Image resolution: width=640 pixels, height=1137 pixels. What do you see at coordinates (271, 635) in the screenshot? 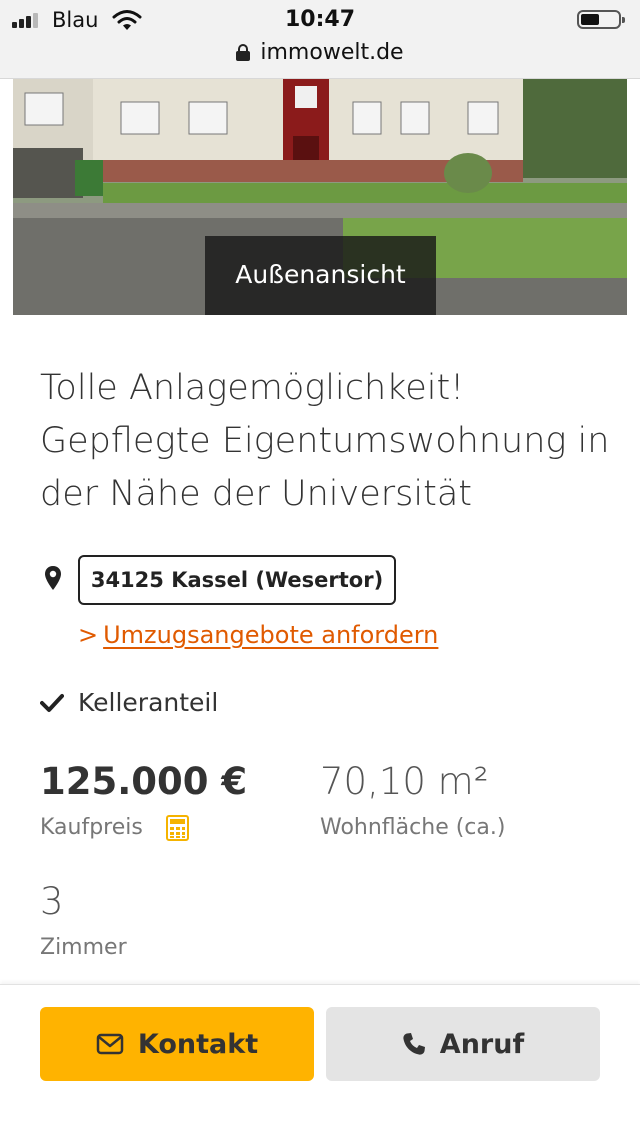
I see `moving-offers-link-text: Umzugsangebote anfordern` at bounding box center [271, 635].